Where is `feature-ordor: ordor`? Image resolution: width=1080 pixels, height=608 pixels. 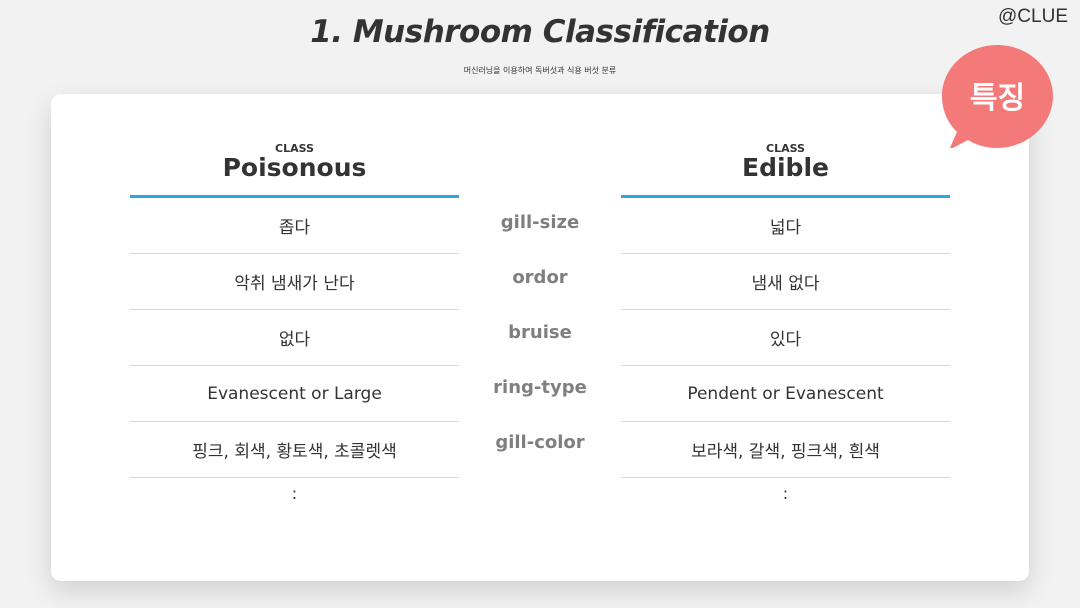
feature-ordor: ordor is located at coordinates (540, 277).